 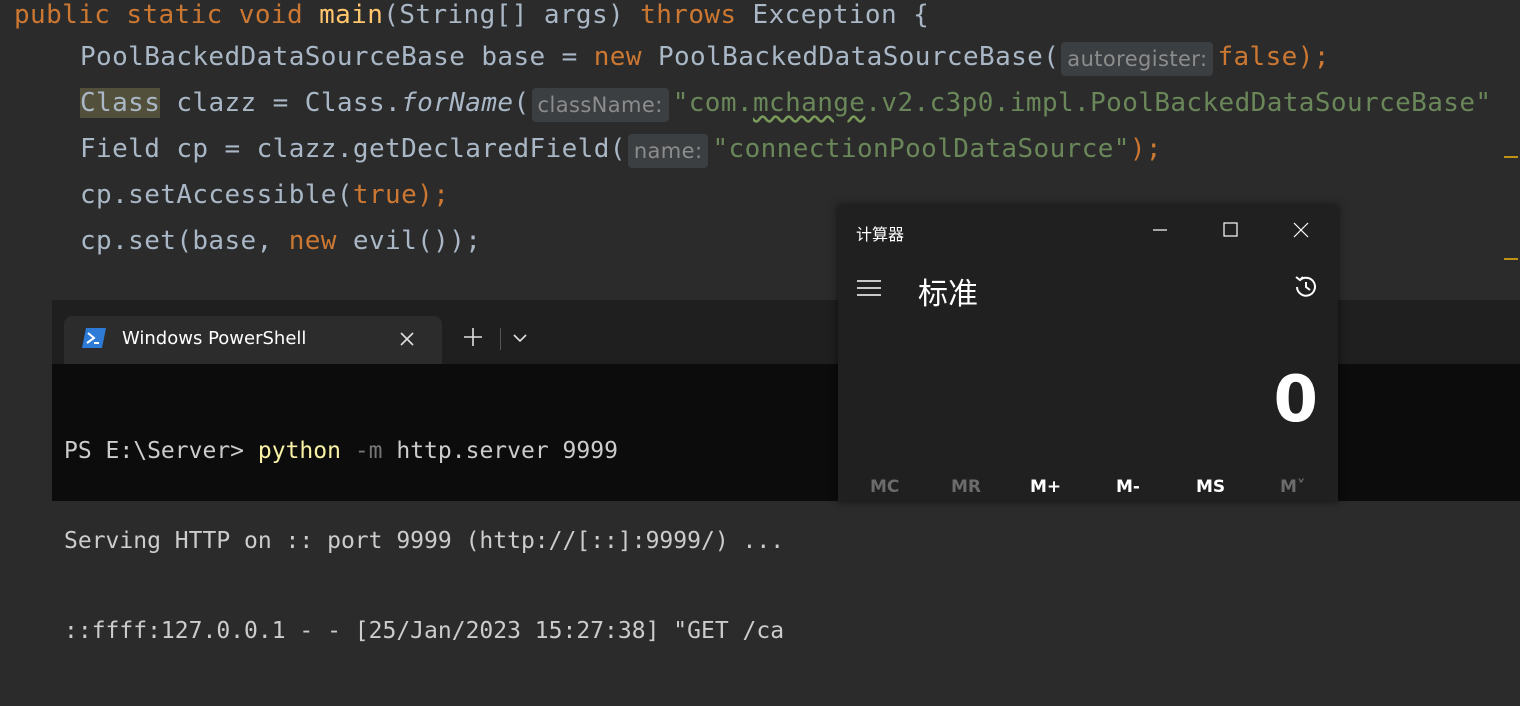 What do you see at coordinates (520, 338) in the screenshot?
I see `chevron-down-icon` at bounding box center [520, 338].